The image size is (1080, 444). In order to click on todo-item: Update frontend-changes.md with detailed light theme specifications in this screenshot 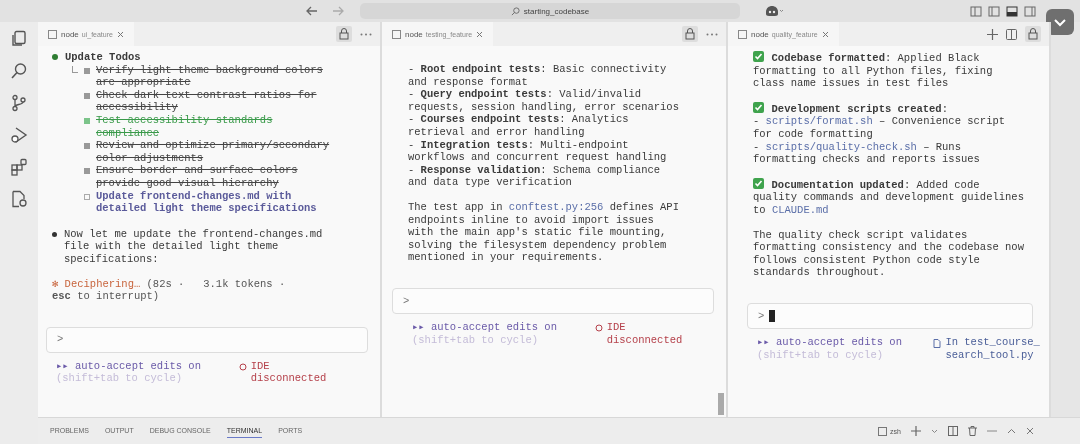, I will do `click(207, 202)`.